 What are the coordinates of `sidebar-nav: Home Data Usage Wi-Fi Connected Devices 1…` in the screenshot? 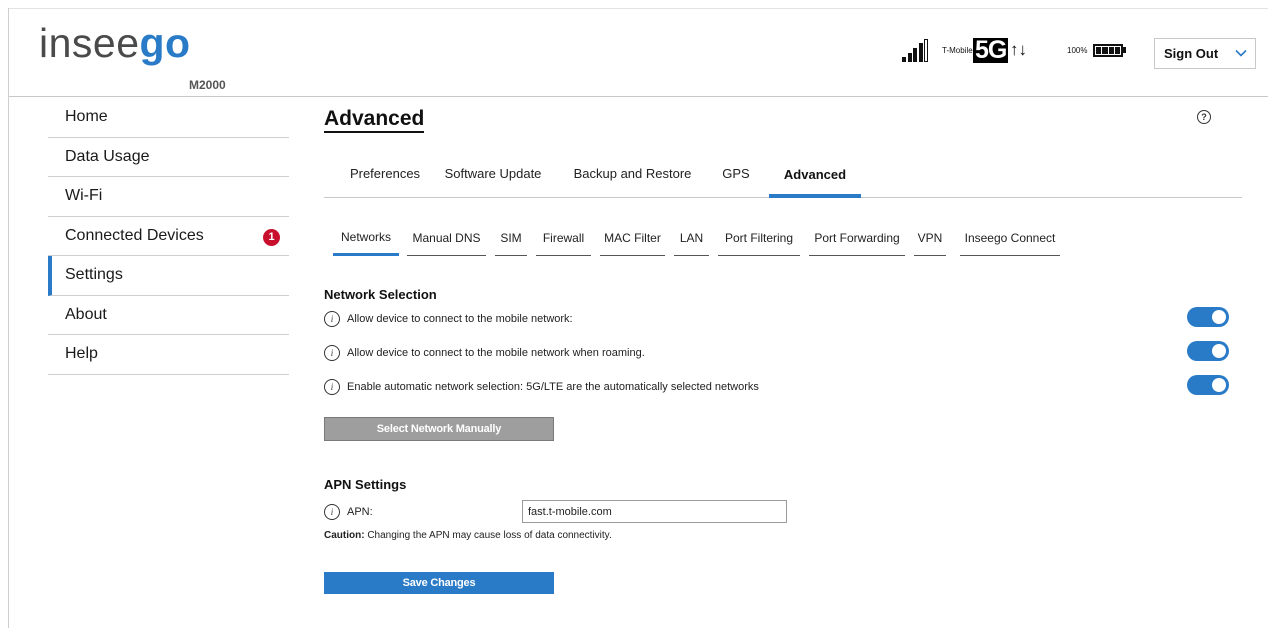 It's located at (168, 236).